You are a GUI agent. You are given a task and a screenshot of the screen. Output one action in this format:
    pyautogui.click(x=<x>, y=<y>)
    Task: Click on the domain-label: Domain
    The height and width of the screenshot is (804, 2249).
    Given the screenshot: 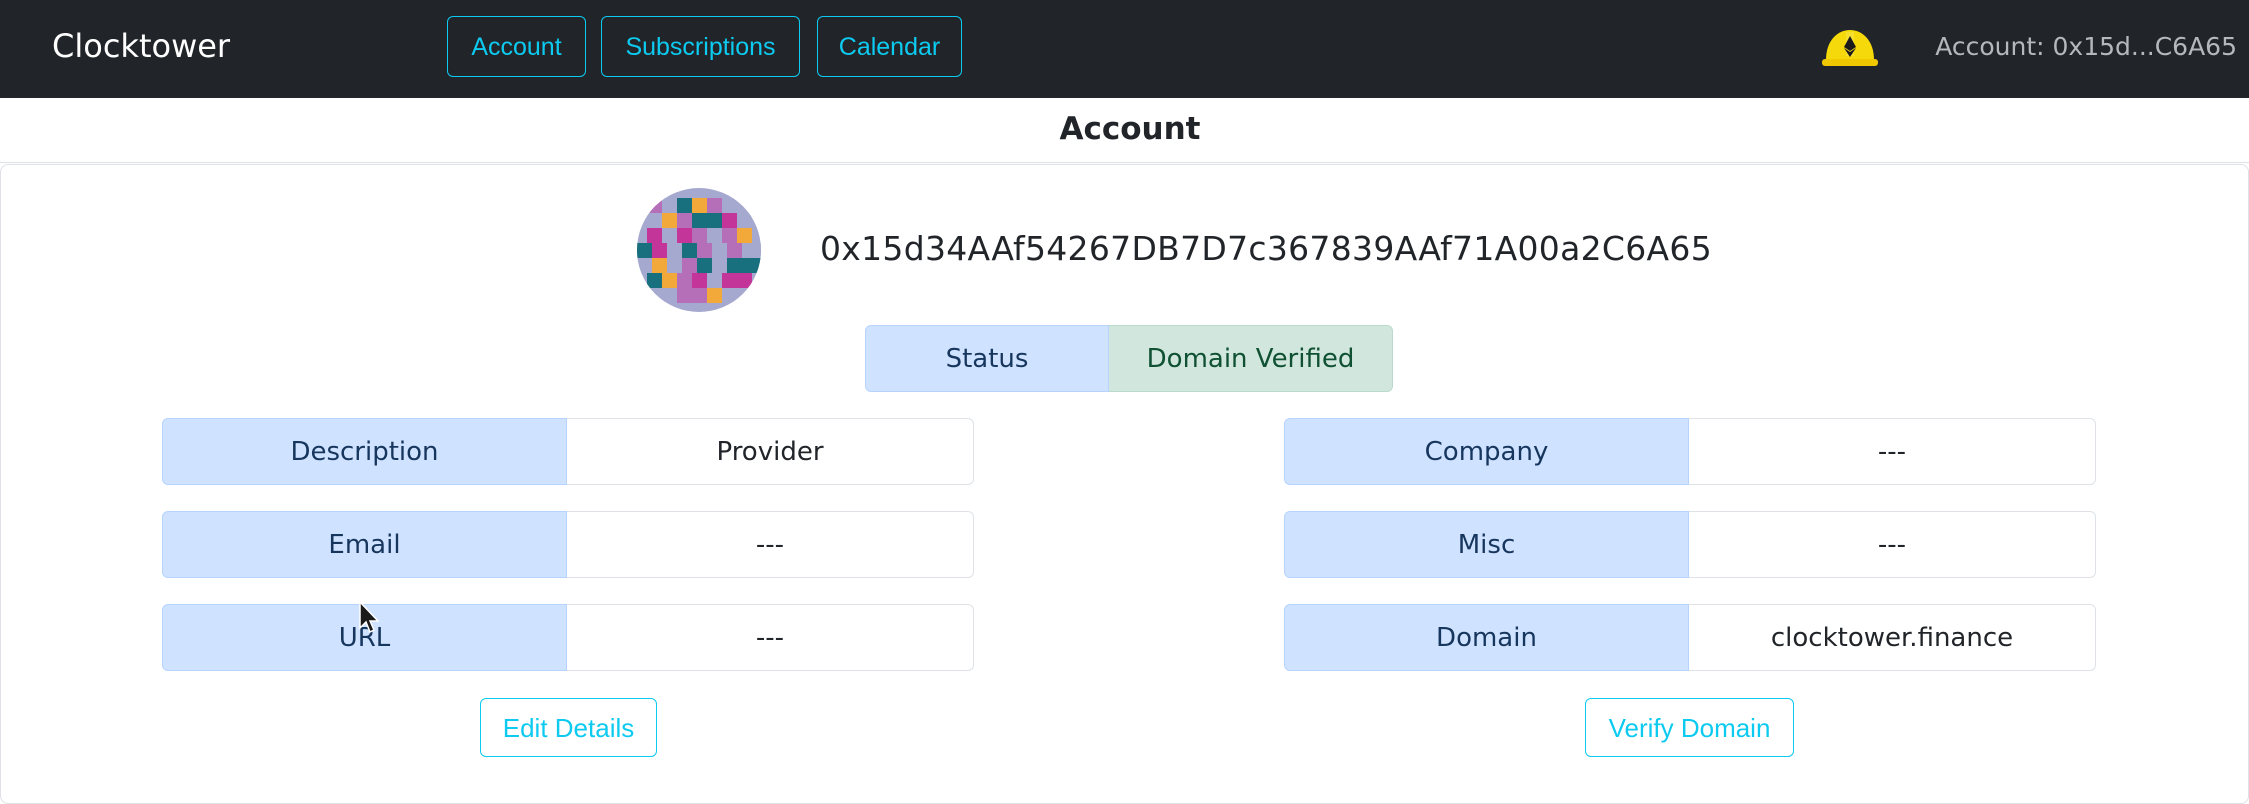 What is the action you would take?
    pyautogui.click(x=1486, y=637)
    